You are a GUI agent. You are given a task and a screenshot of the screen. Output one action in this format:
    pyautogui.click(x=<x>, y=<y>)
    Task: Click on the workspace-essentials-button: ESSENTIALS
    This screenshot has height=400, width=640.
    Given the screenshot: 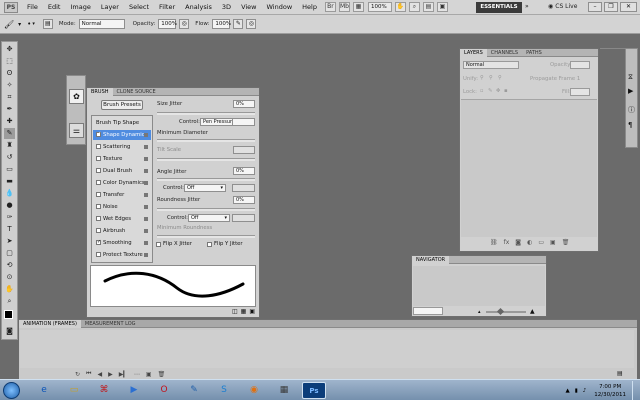 What is the action you would take?
    pyautogui.click(x=499, y=7)
    